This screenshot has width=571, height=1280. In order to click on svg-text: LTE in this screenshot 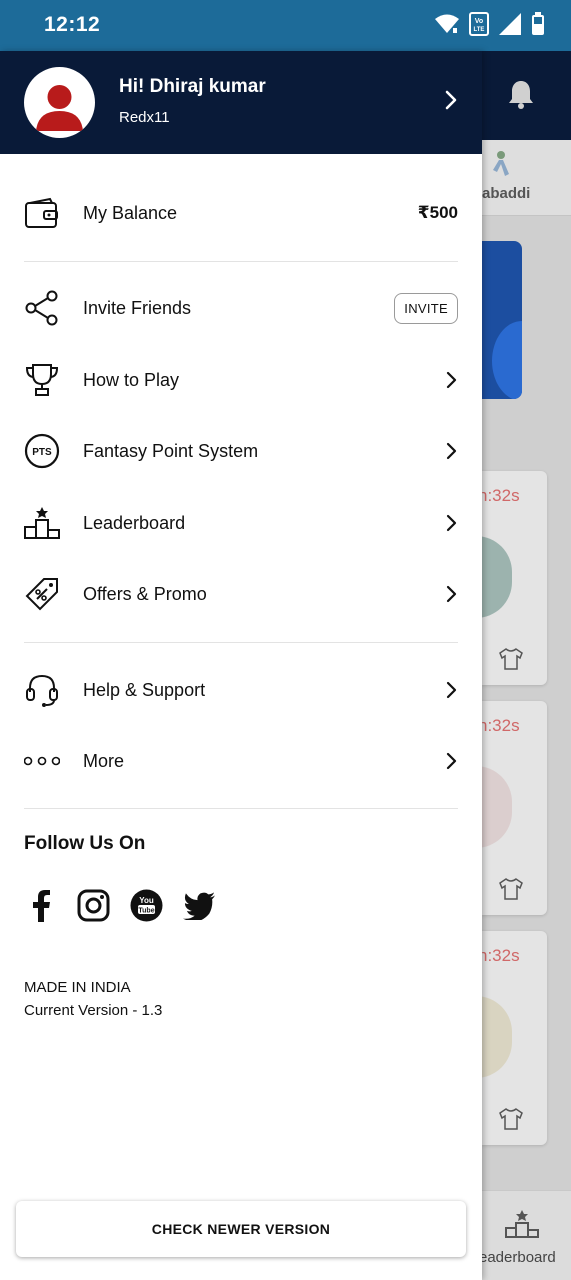, I will do `click(479, 30)`.